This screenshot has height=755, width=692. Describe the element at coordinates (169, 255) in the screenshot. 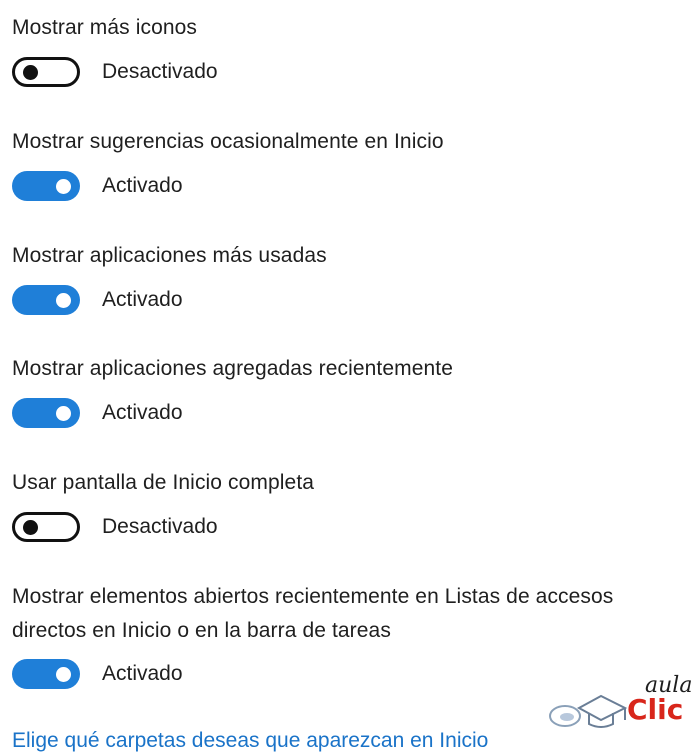

I see `setting-label: Mostrar aplicaciones más usadas` at that location.